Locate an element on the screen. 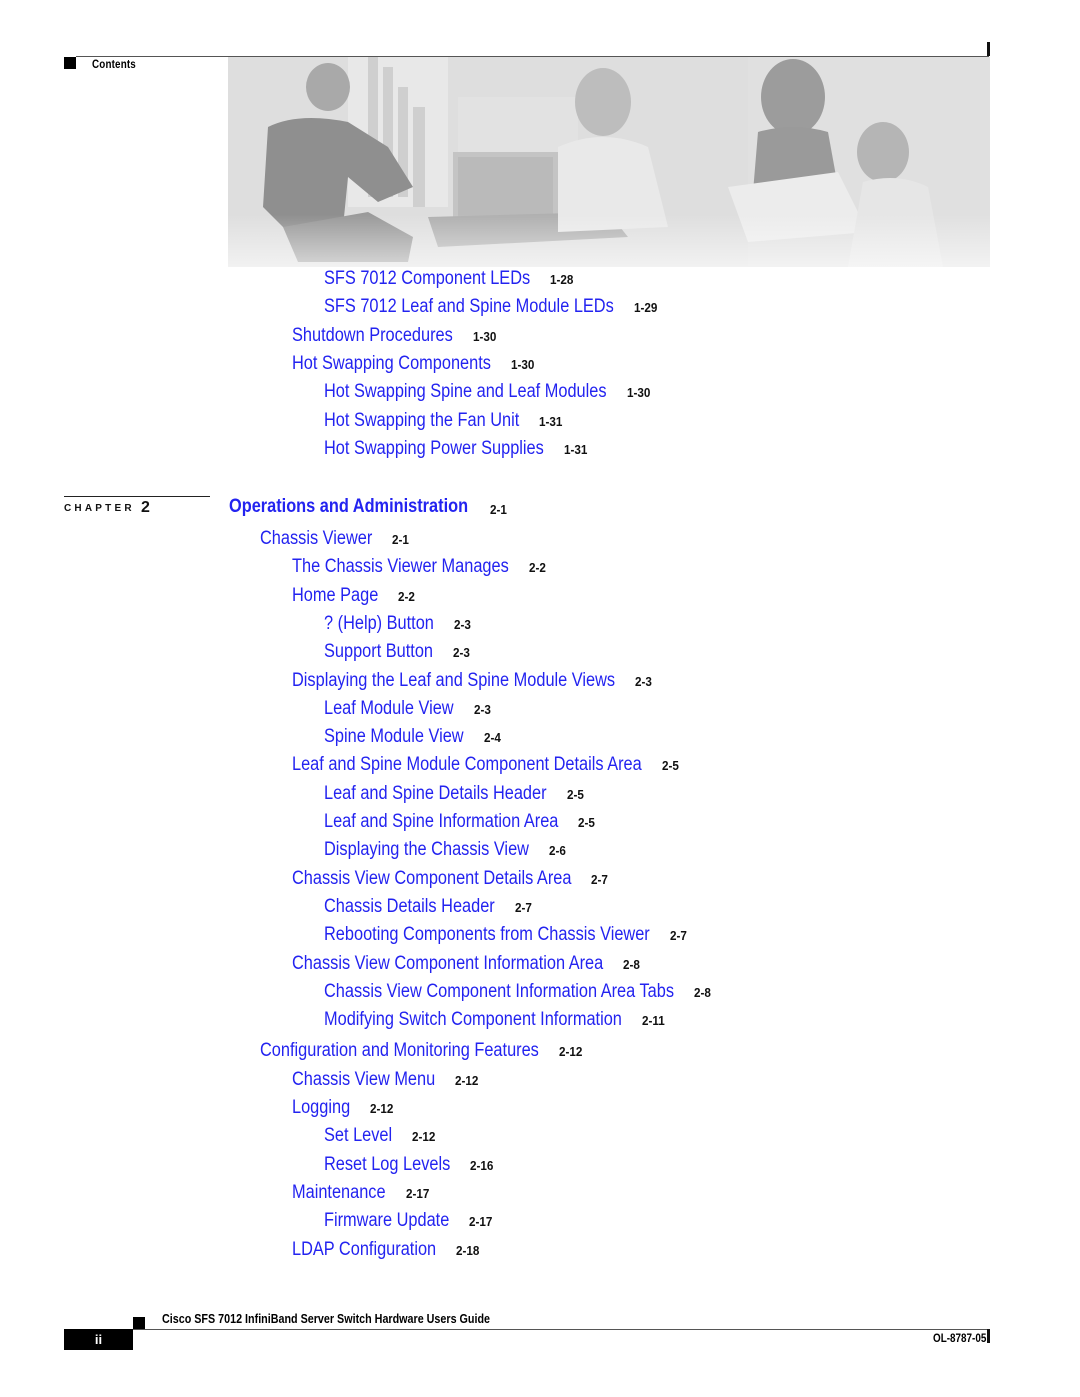 This screenshot has width=1080, height=1397. toc-entry: Hot Swapping the Fan Unit 1-31 is located at coordinates (443, 421).